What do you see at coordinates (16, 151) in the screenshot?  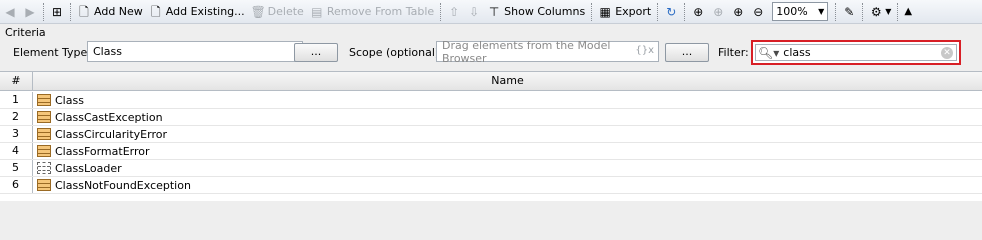 I see `row-number: 4` at bounding box center [16, 151].